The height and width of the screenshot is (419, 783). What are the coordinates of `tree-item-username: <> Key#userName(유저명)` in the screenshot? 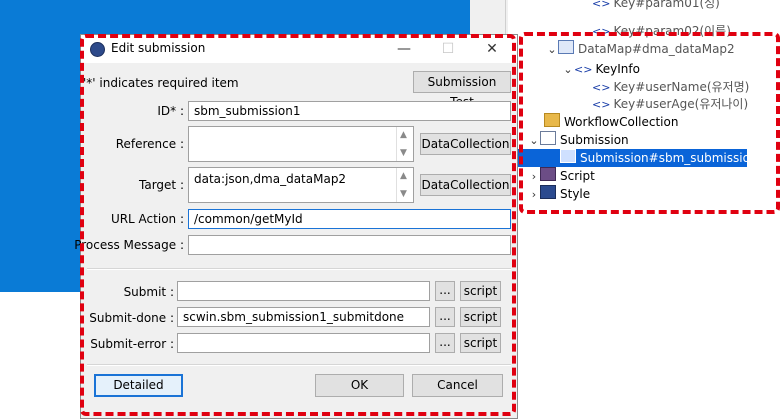 It's located at (670, 87).